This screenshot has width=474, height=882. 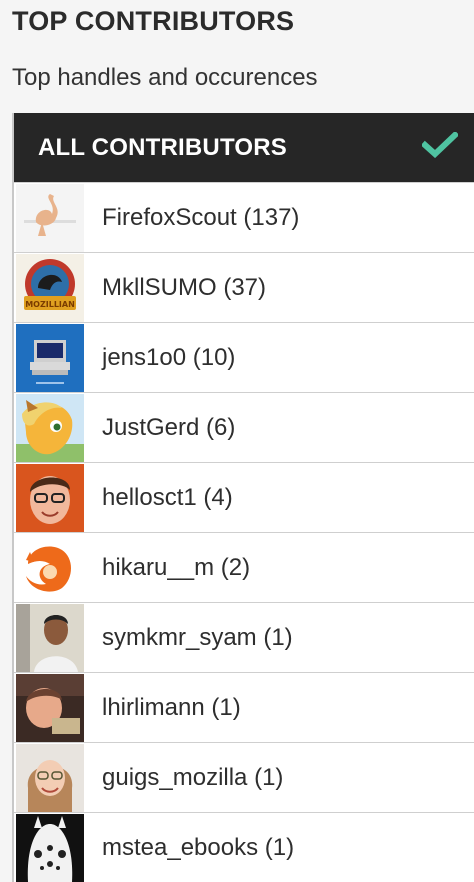 I want to click on contributor-row: lhirlimann (1), so click(x=244, y=708).